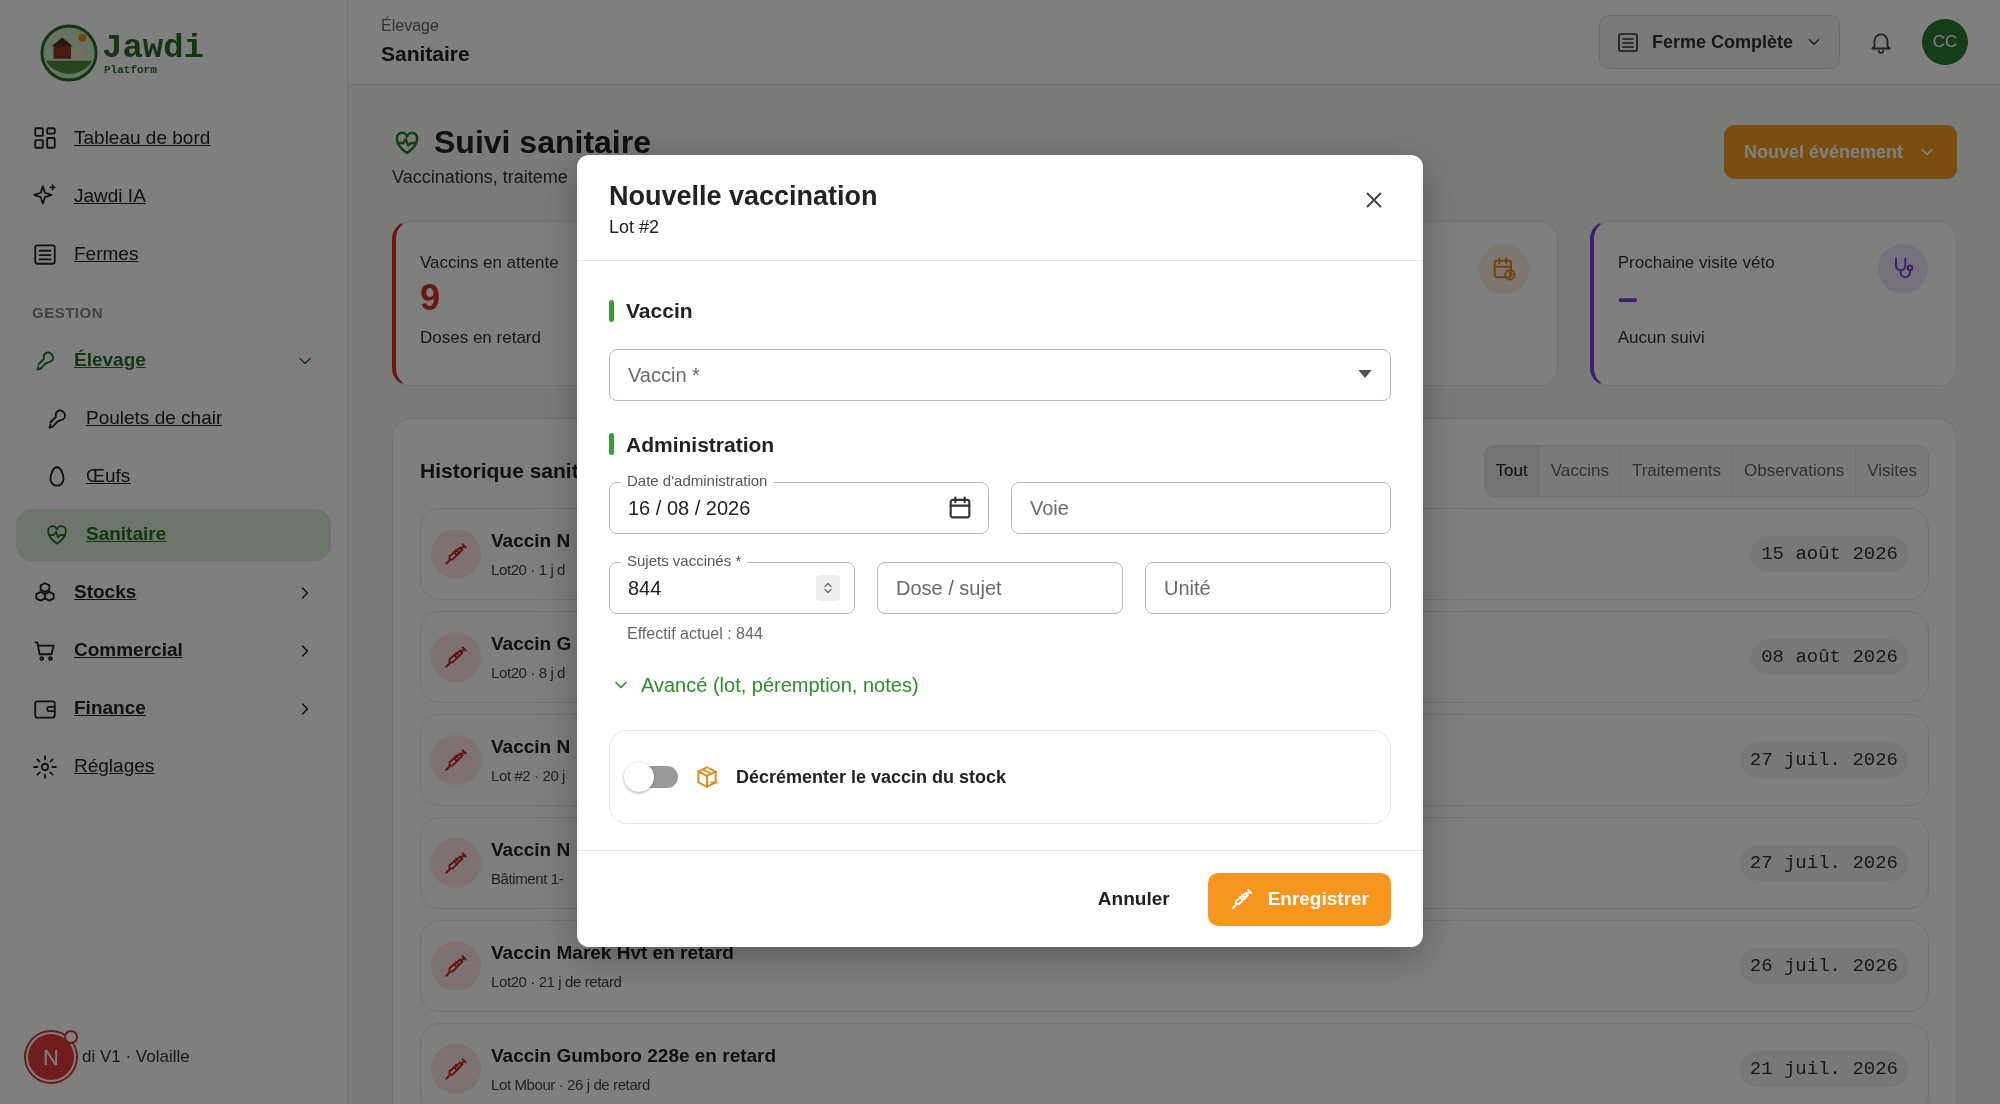 The image size is (2000, 1104). Describe the element at coordinates (570, 1085) in the screenshot. I see `event-subtitle: Lot Mbour · 26 j de retard` at that location.